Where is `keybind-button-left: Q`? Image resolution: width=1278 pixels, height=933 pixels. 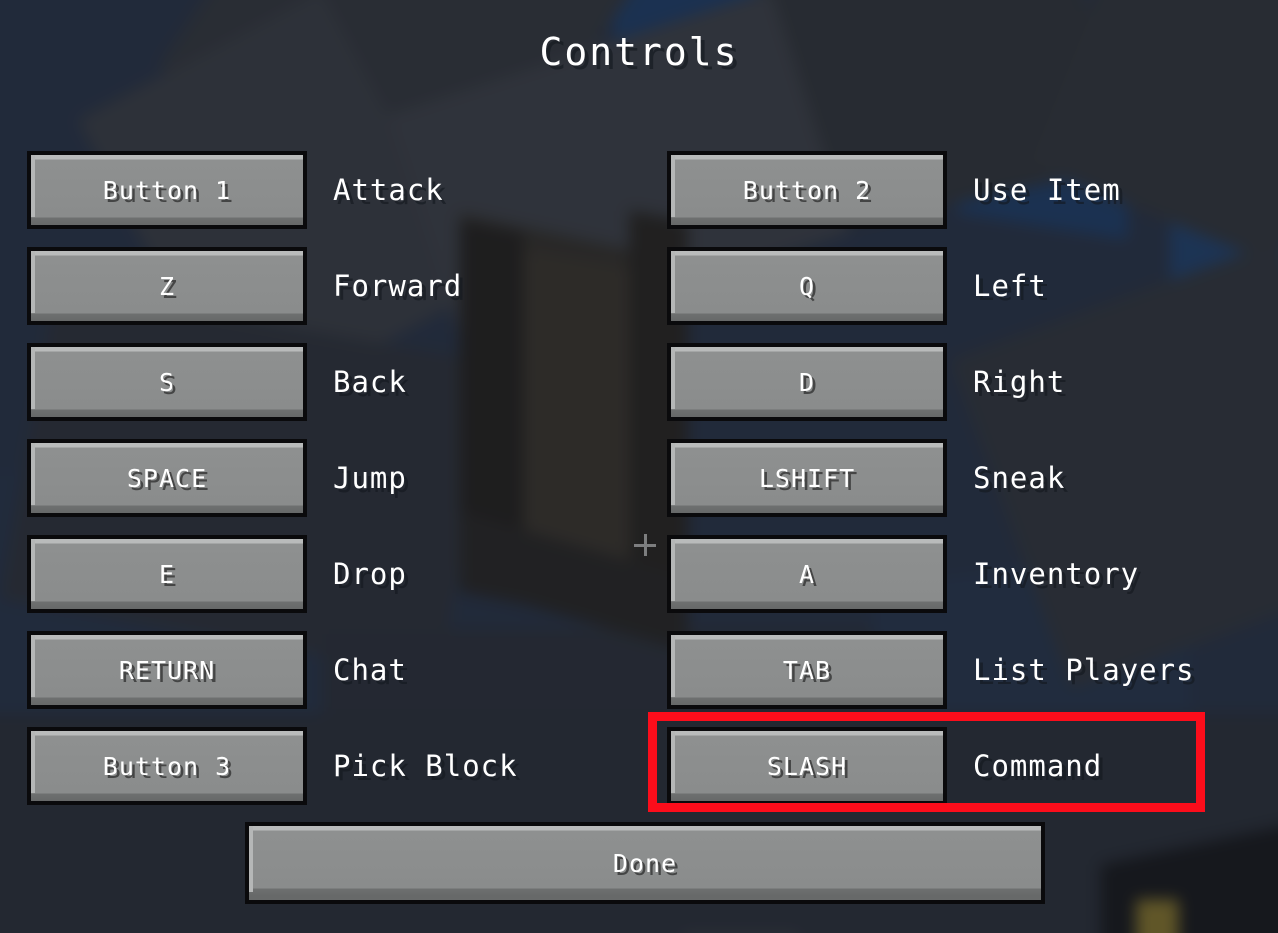
keybind-button-left: Q is located at coordinates (807, 286).